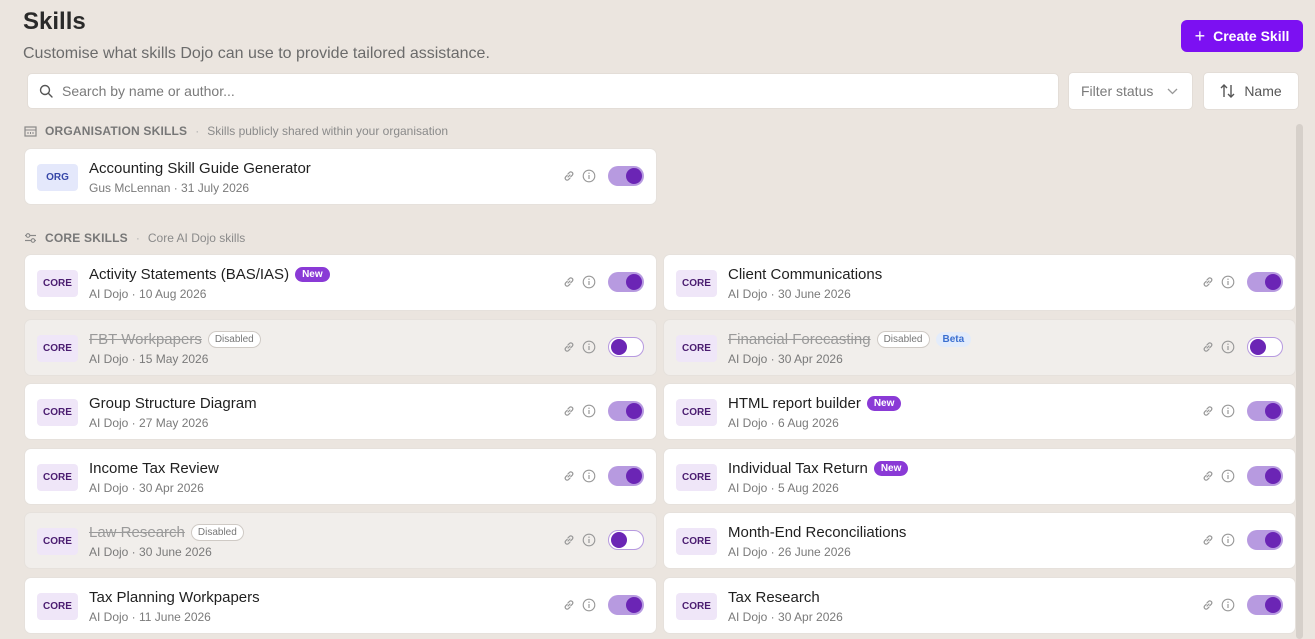  What do you see at coordinates (196, 238) in the screenshot?
I see `core-section-description: Core AI Dojo skills` at bounding box center [196, 238].